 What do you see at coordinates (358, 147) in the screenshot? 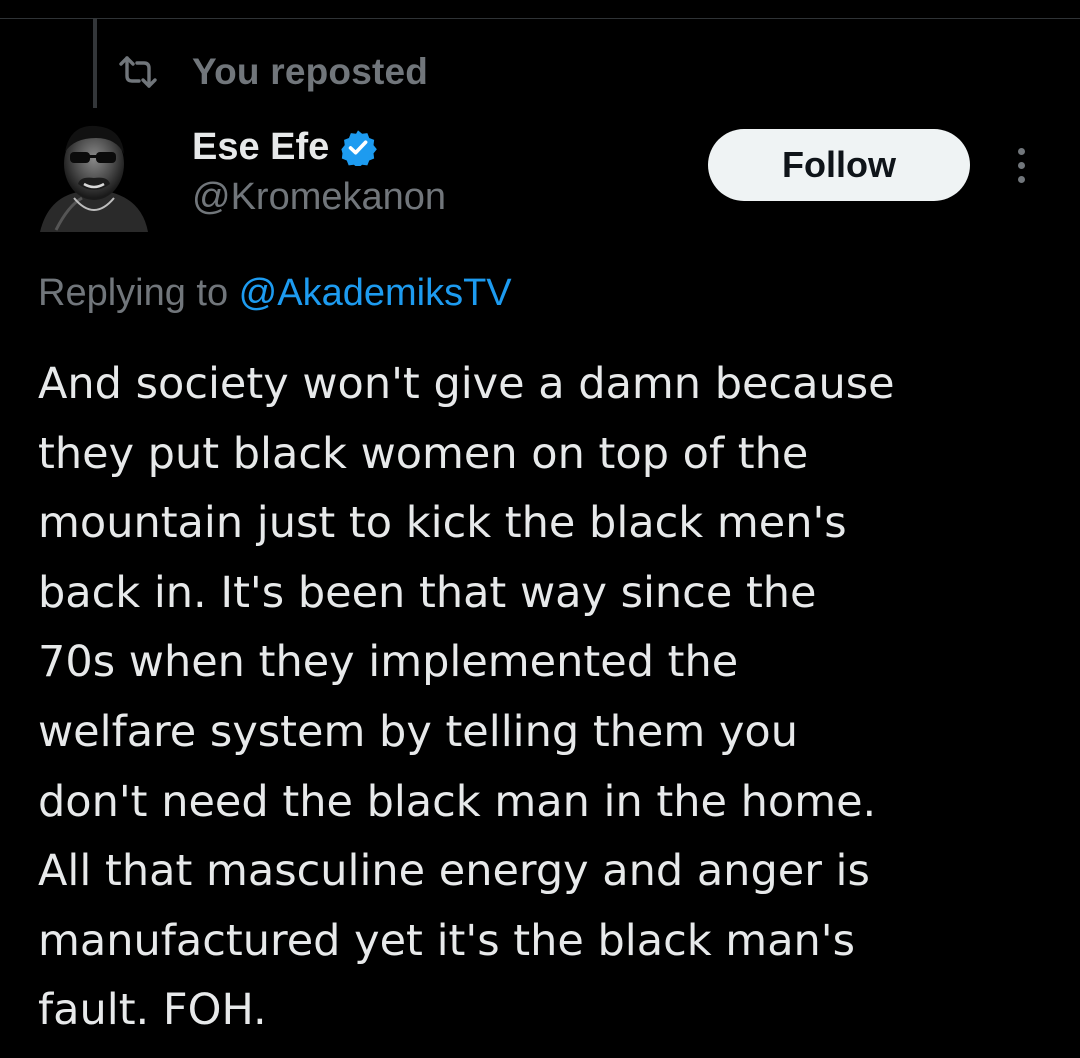
I see `verified-badge-icon` at bounding box center [358, 147].